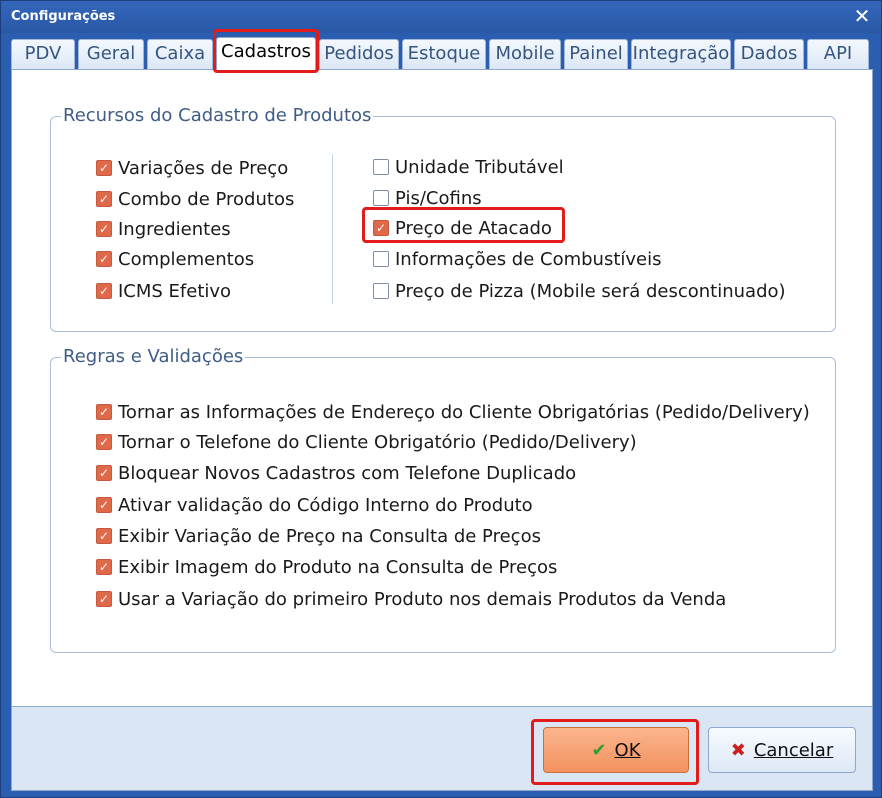 This screenshot has height=798, width=882. I want to click on regras-group-title: Regras e Validações, so click(153, 357).